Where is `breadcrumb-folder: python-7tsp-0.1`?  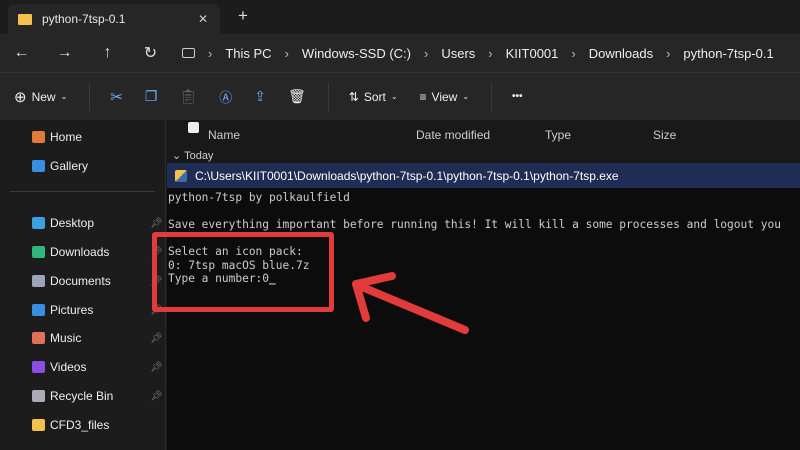 breadcrumb-folder: python-7tsp-0.1 is located at coordinates (728, 53).